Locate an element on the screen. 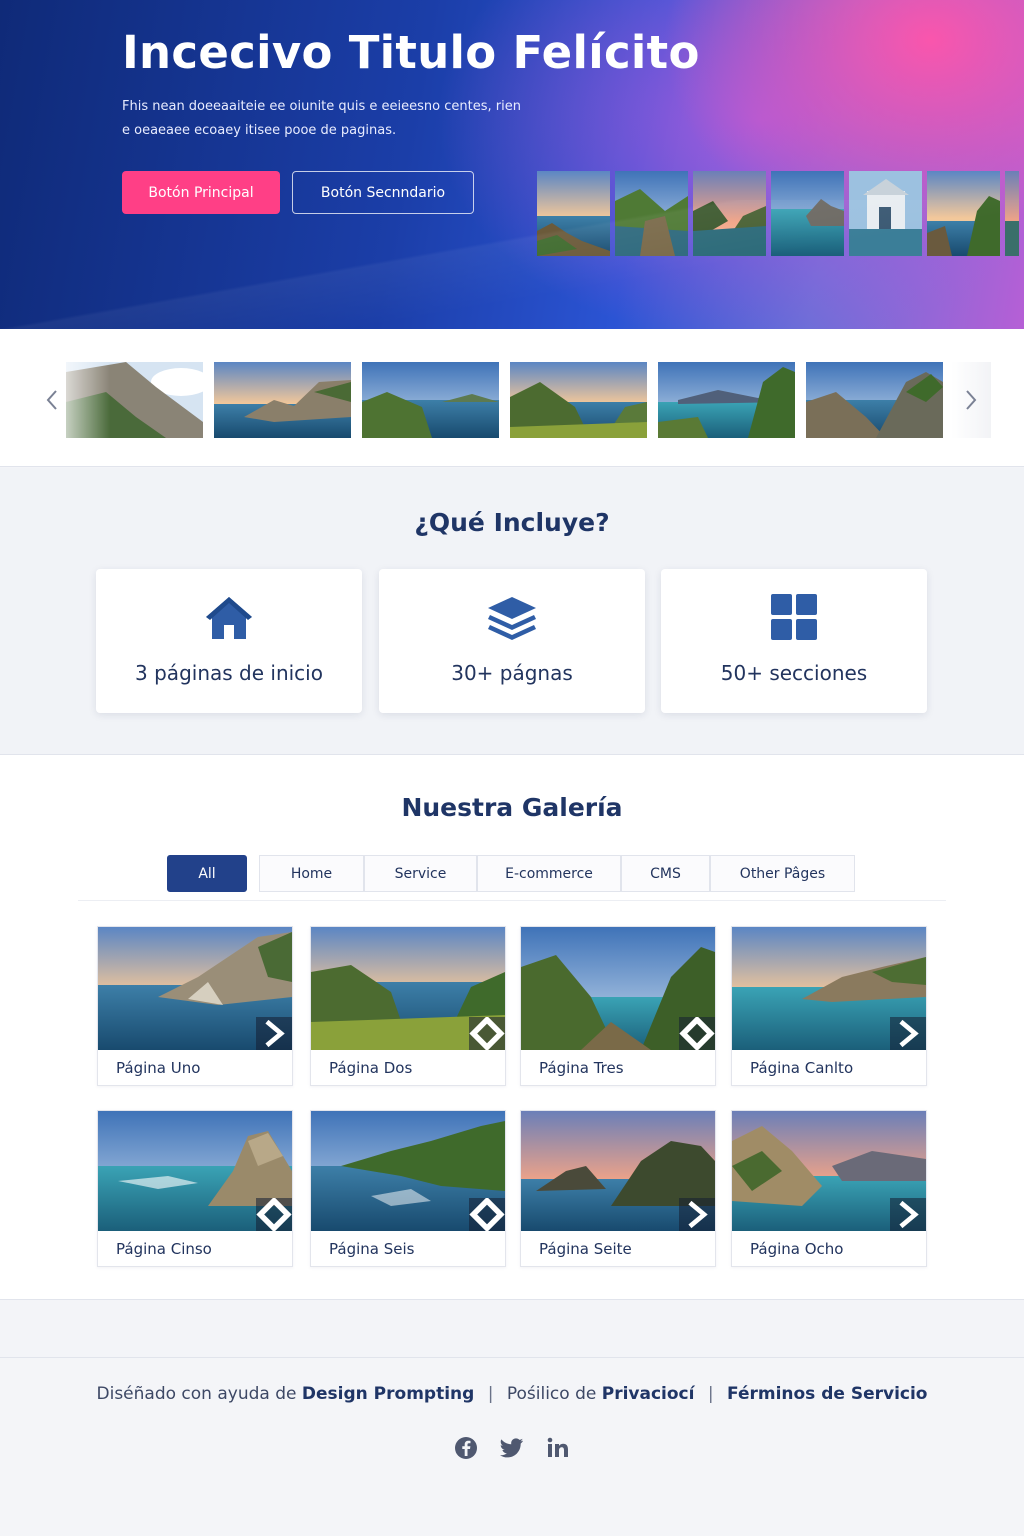  includes-title: ¿Qué Incluye? is located at coordinates (512, 522).